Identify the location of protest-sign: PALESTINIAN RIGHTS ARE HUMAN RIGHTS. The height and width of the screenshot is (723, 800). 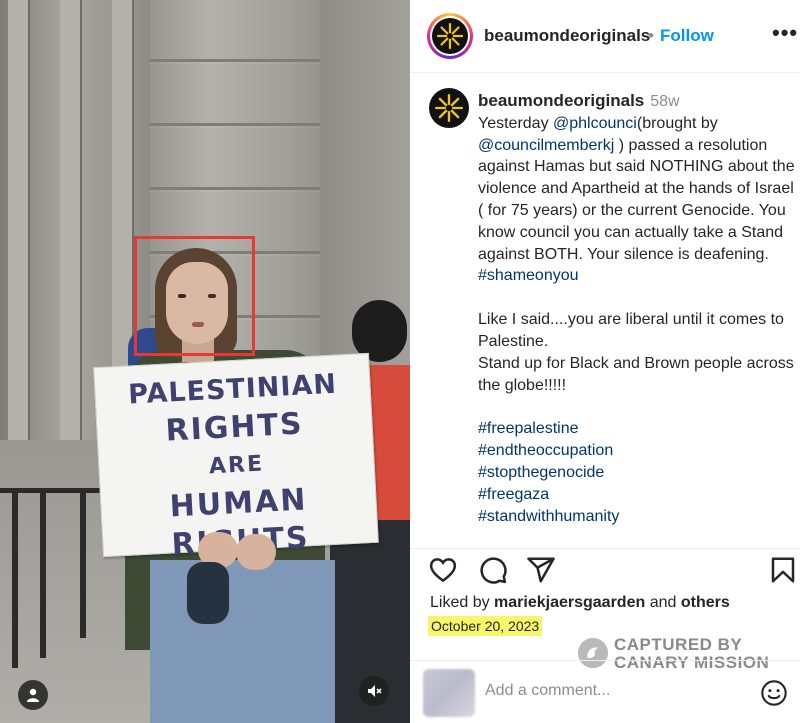
(236, 457).